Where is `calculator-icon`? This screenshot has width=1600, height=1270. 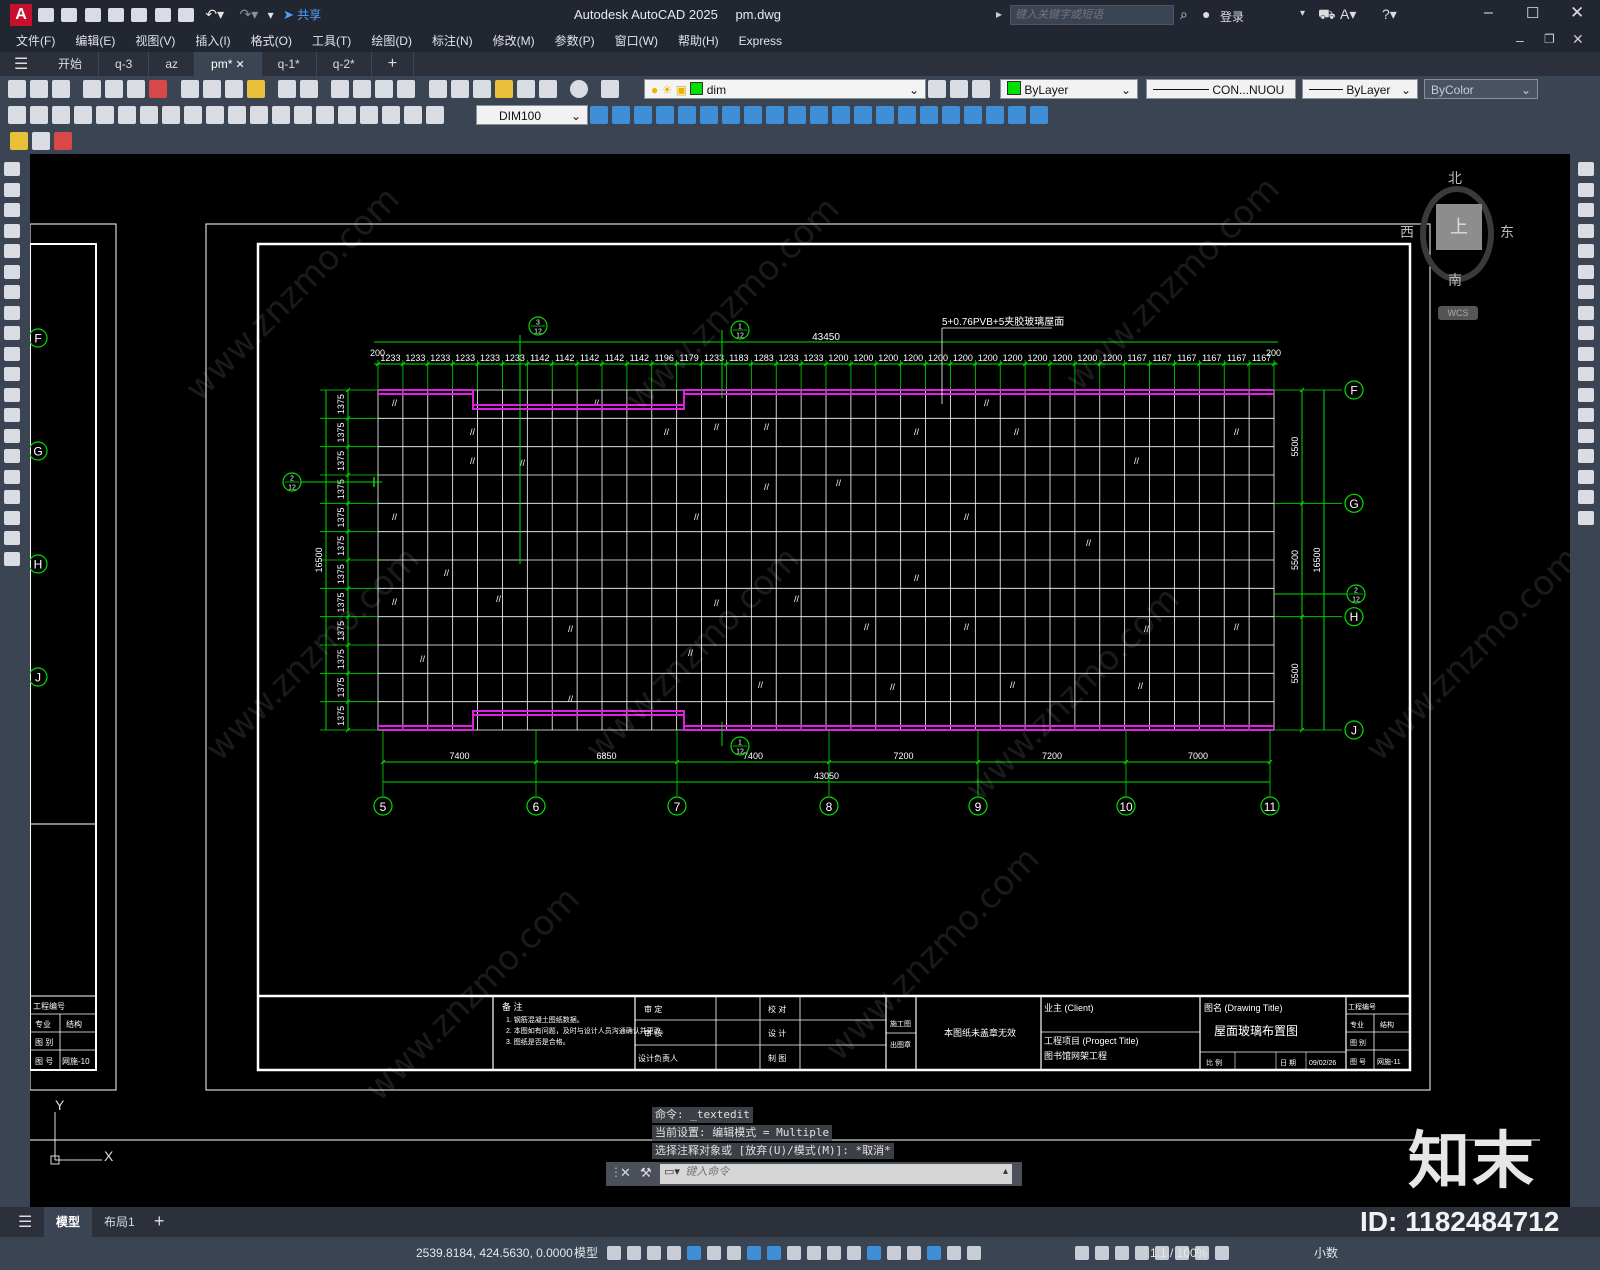 calculator-icon is located at coordinates (547, 89).